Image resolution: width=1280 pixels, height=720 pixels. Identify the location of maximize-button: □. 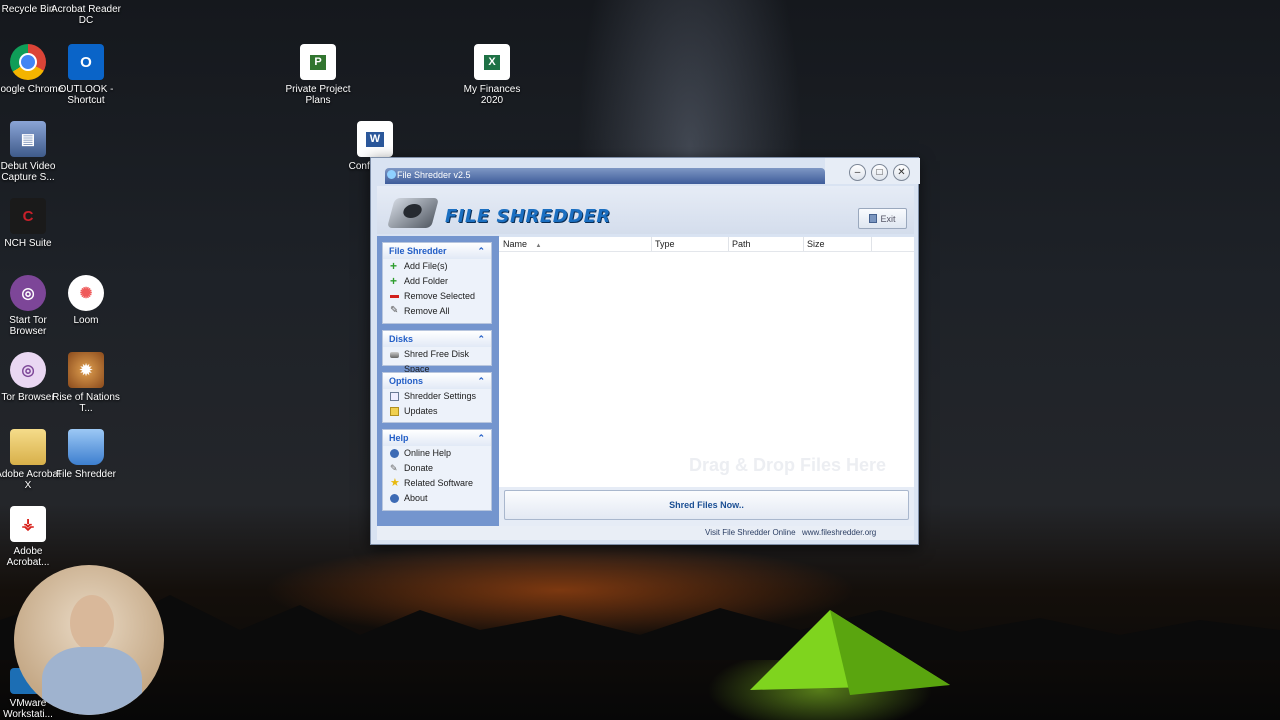
(879, 172).